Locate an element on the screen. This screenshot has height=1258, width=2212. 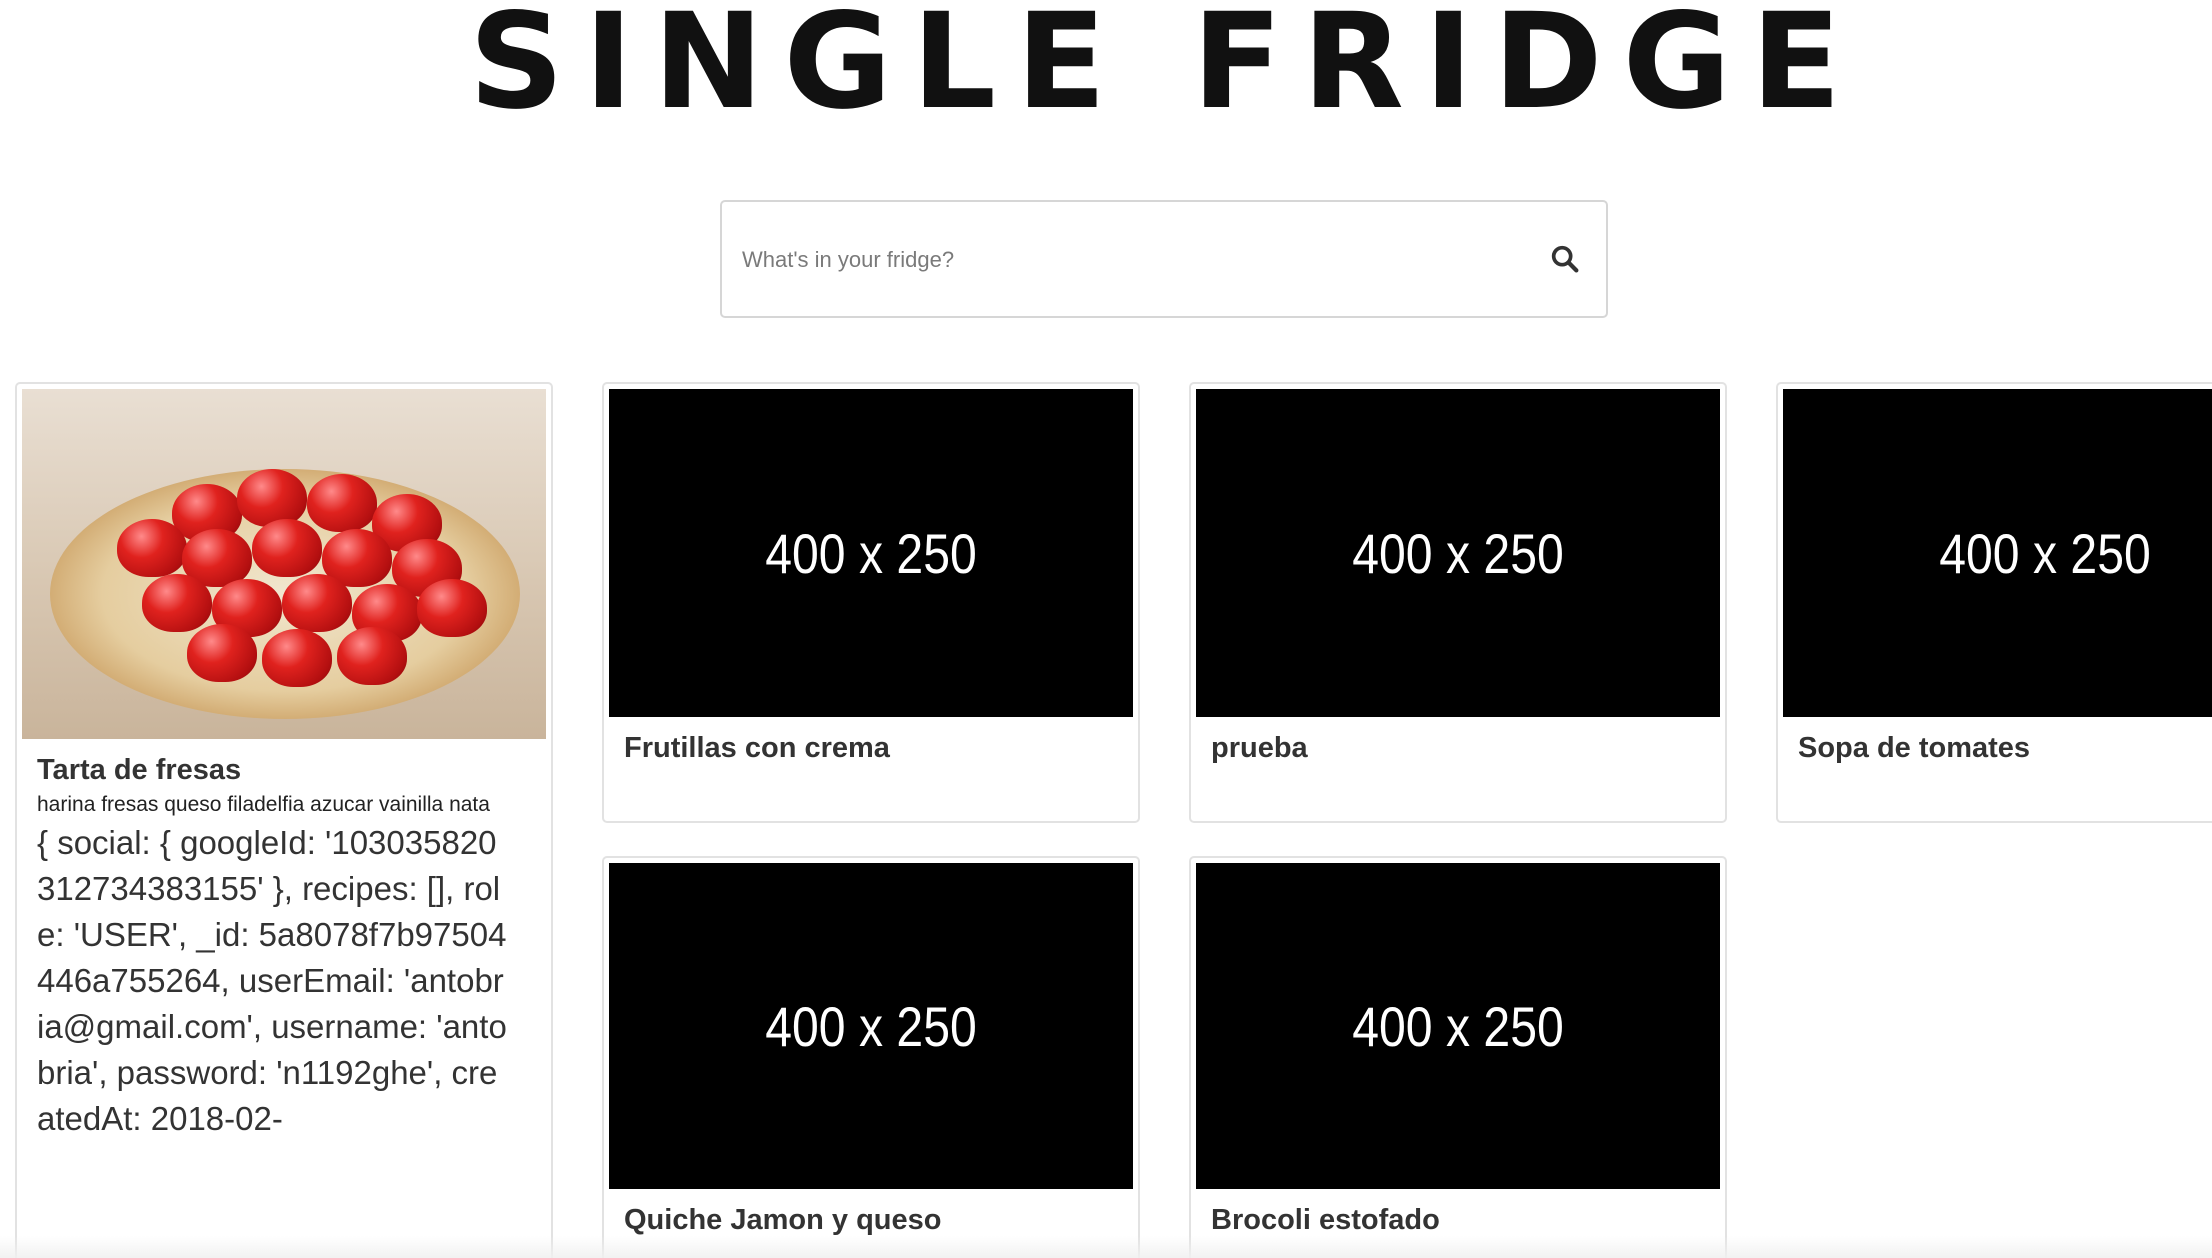
site-title: SINGLE FRIDGE is located at coordinates (1165, 69).